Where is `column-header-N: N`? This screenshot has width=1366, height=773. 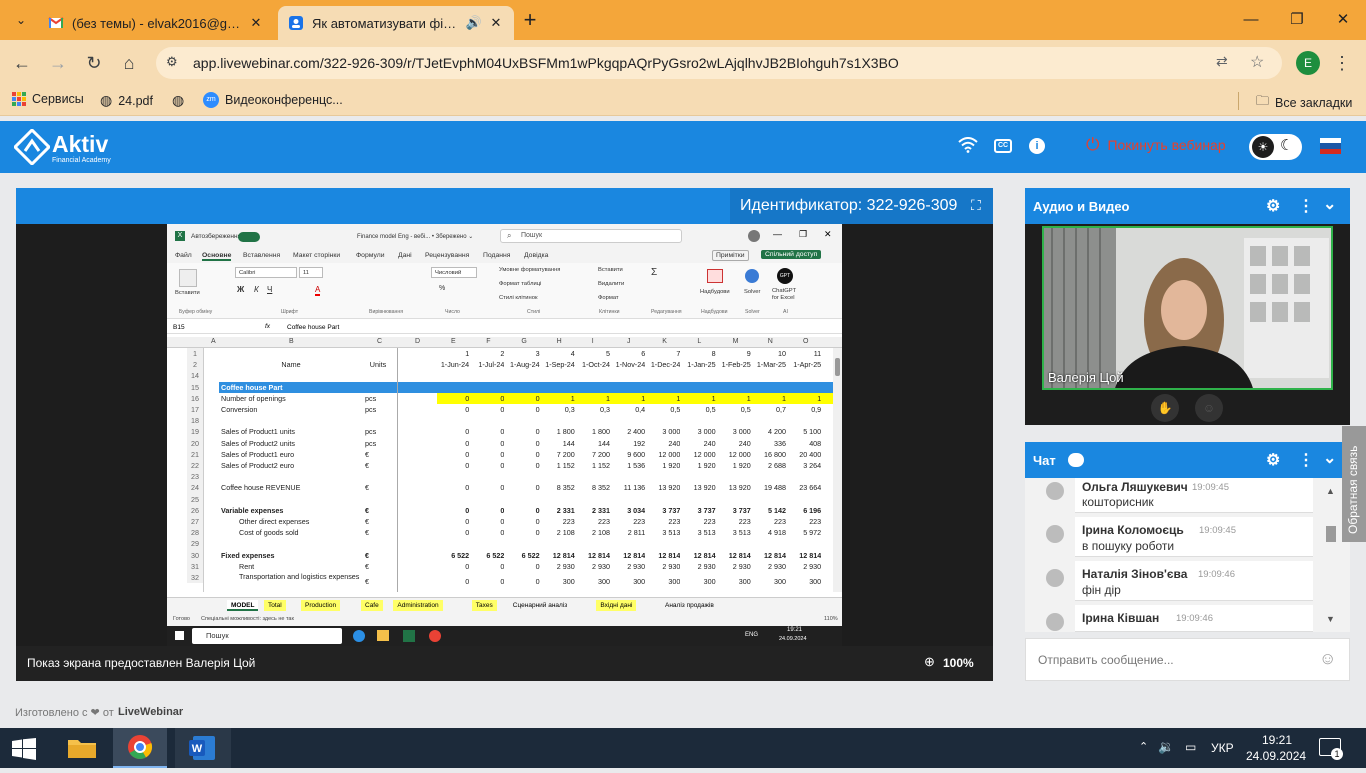 column-header-N: N is located at coordinates (770, 341).